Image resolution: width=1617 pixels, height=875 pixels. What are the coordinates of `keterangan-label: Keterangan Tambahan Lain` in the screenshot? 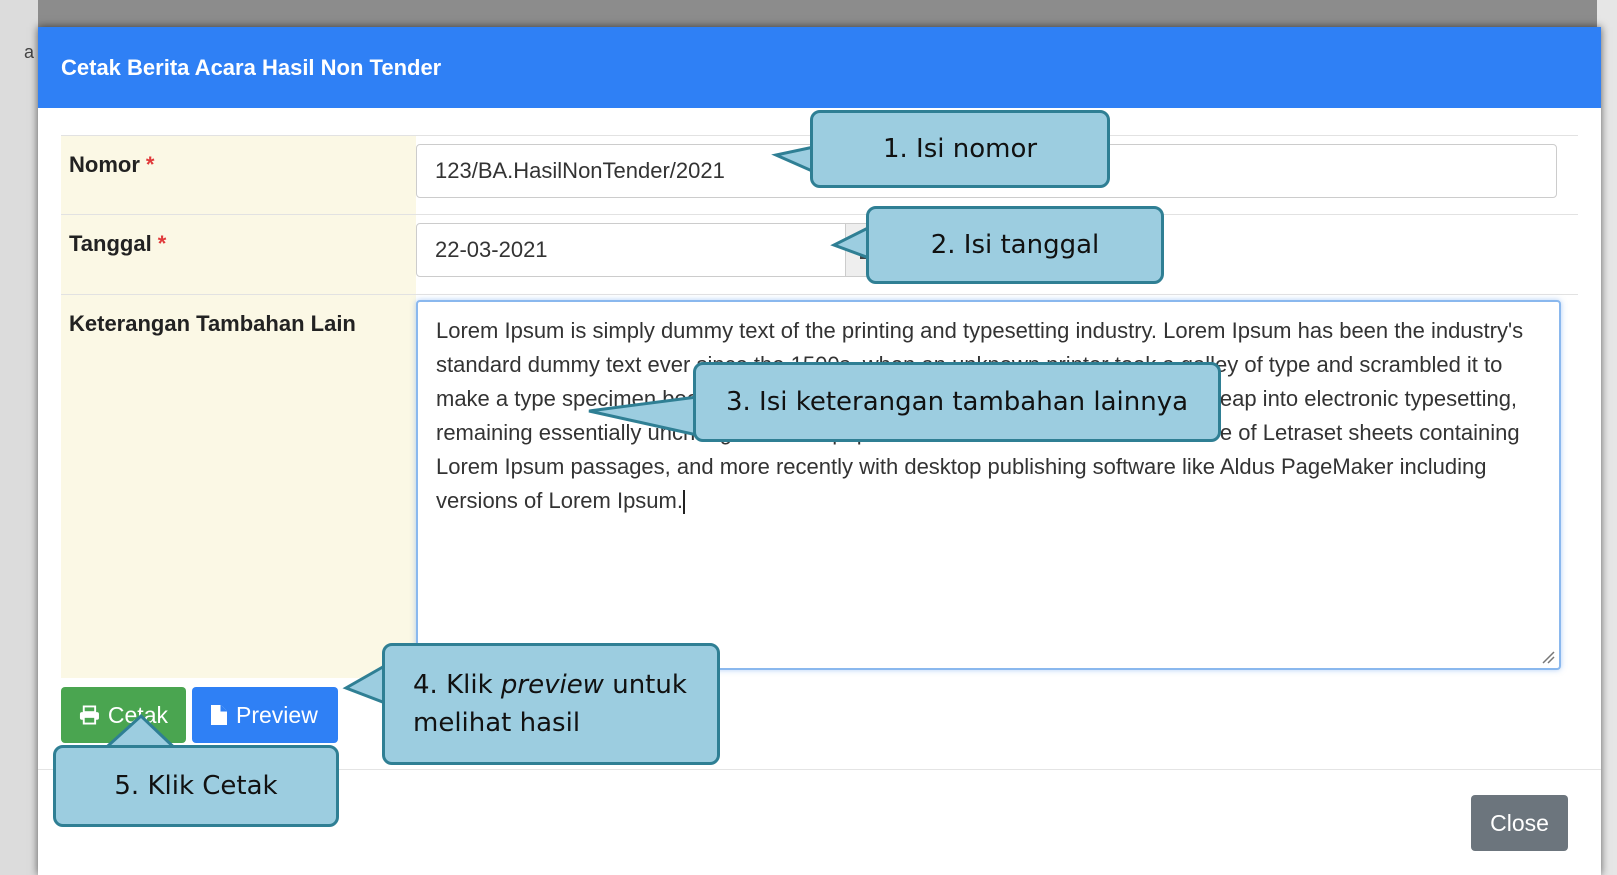 It's located at (212, 323).